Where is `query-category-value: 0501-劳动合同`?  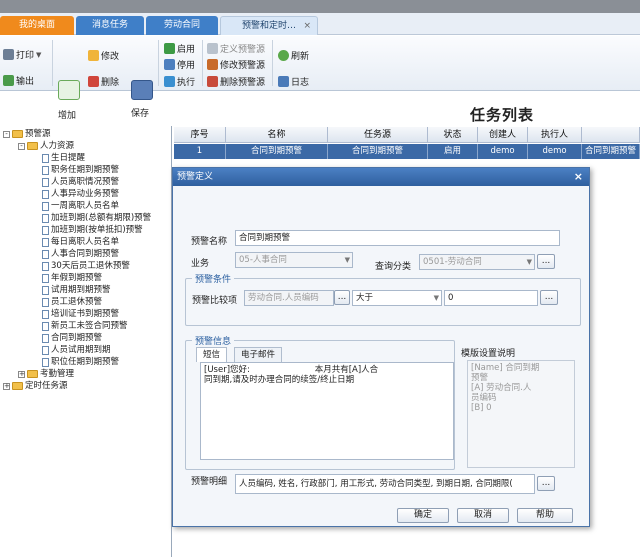 query-category-value: 0501-劳动合同 is located at coordinates (452, 262).